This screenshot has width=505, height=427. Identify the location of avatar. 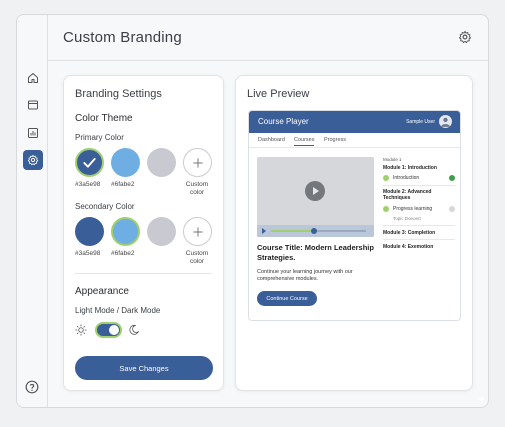
(445, 121).